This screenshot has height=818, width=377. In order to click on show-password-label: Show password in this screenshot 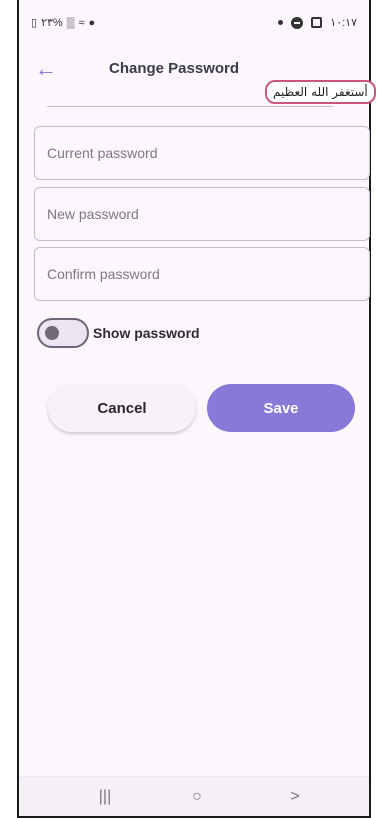, I will do `click(146, 333)`.